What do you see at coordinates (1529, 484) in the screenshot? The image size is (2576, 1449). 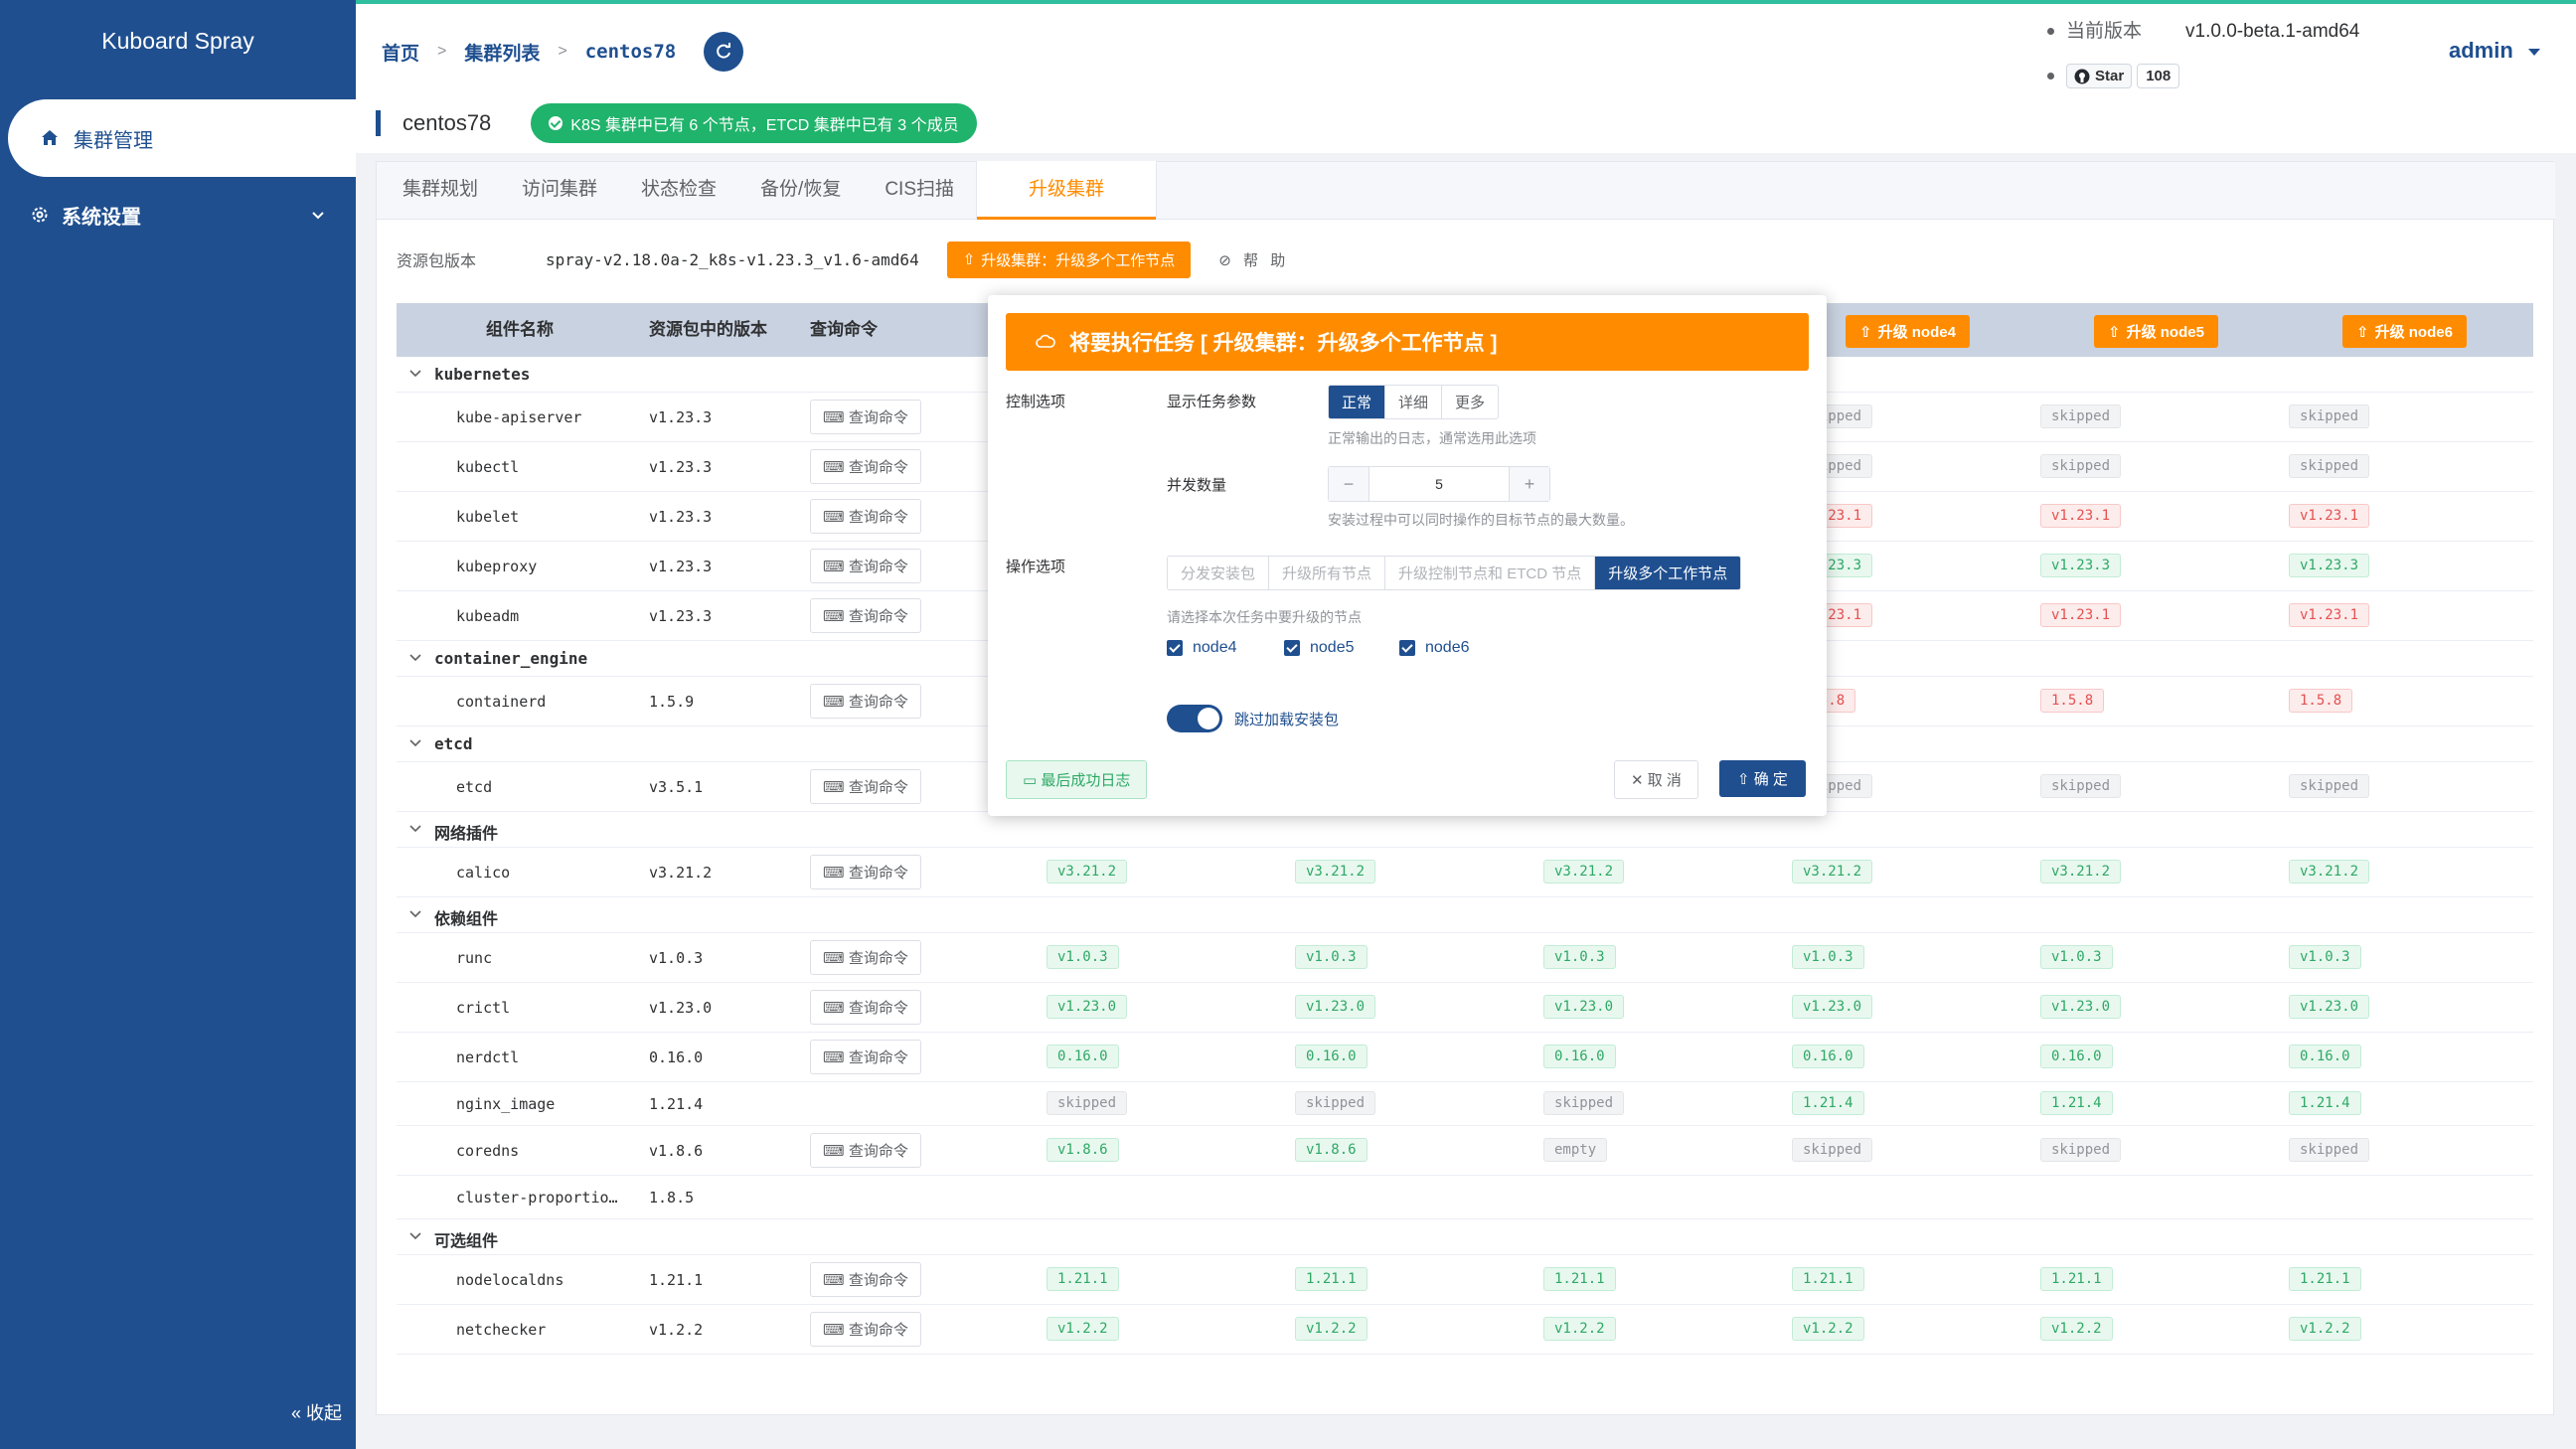 I see `increment-button: +` at bounding box center [1529, 484].